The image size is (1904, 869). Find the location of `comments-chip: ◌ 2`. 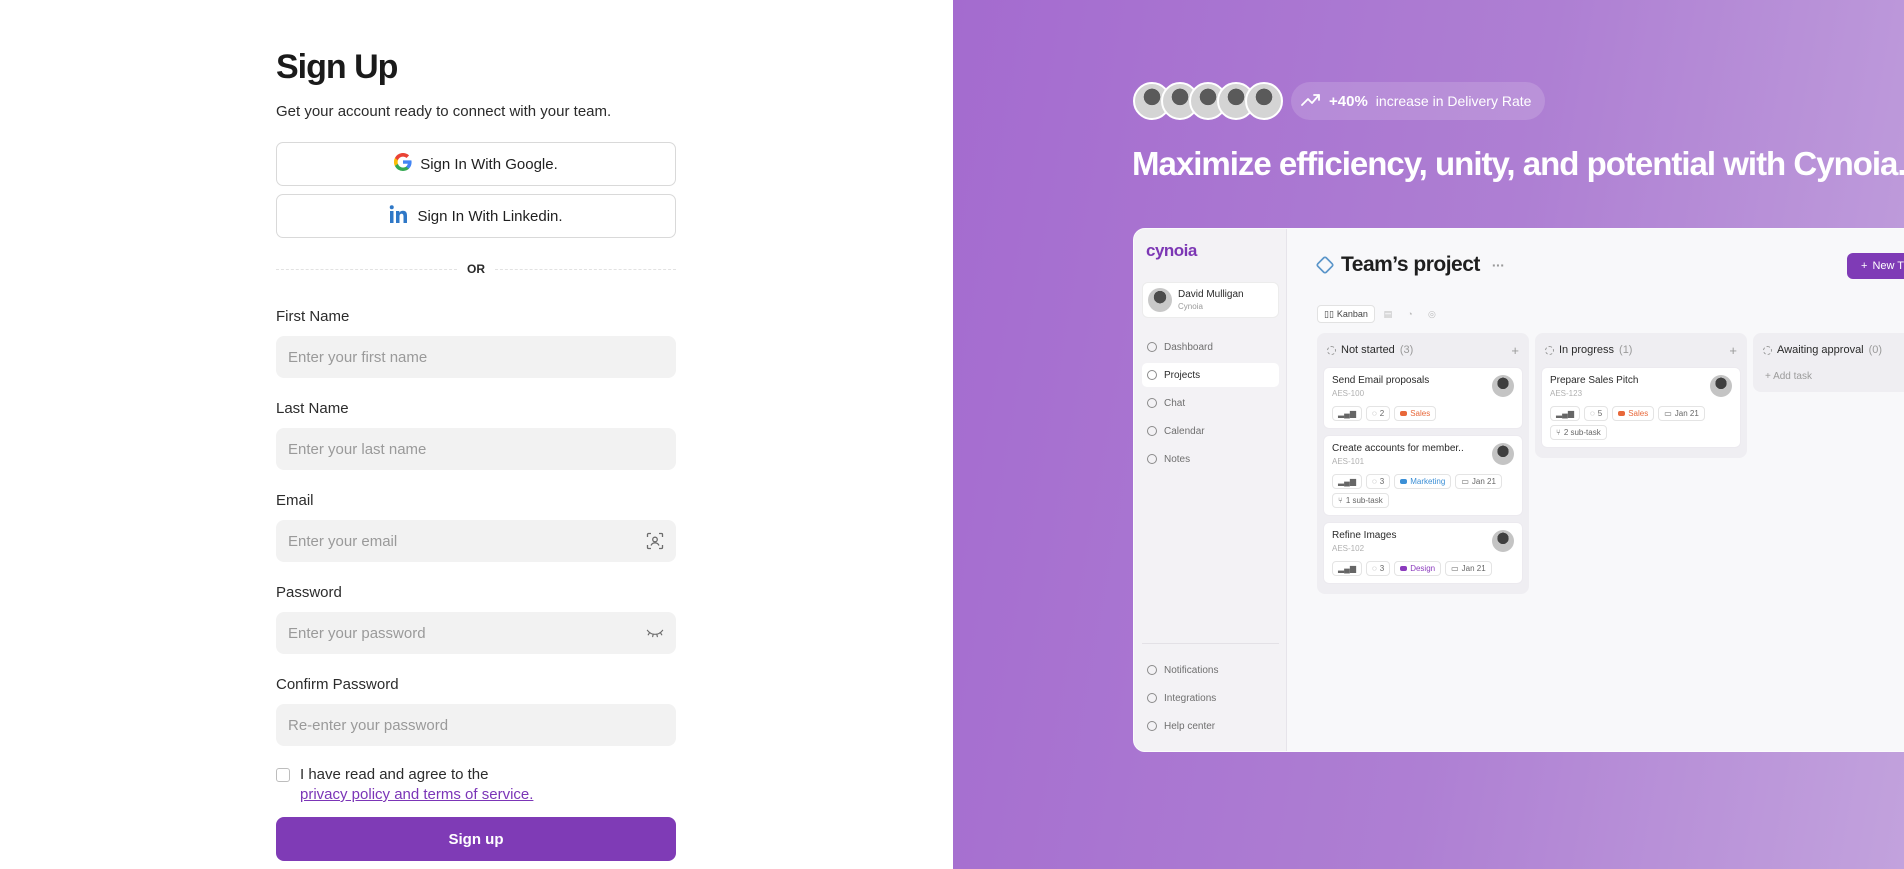

comments-chip: ◌ 2 is located at coordinates (1378, 413).